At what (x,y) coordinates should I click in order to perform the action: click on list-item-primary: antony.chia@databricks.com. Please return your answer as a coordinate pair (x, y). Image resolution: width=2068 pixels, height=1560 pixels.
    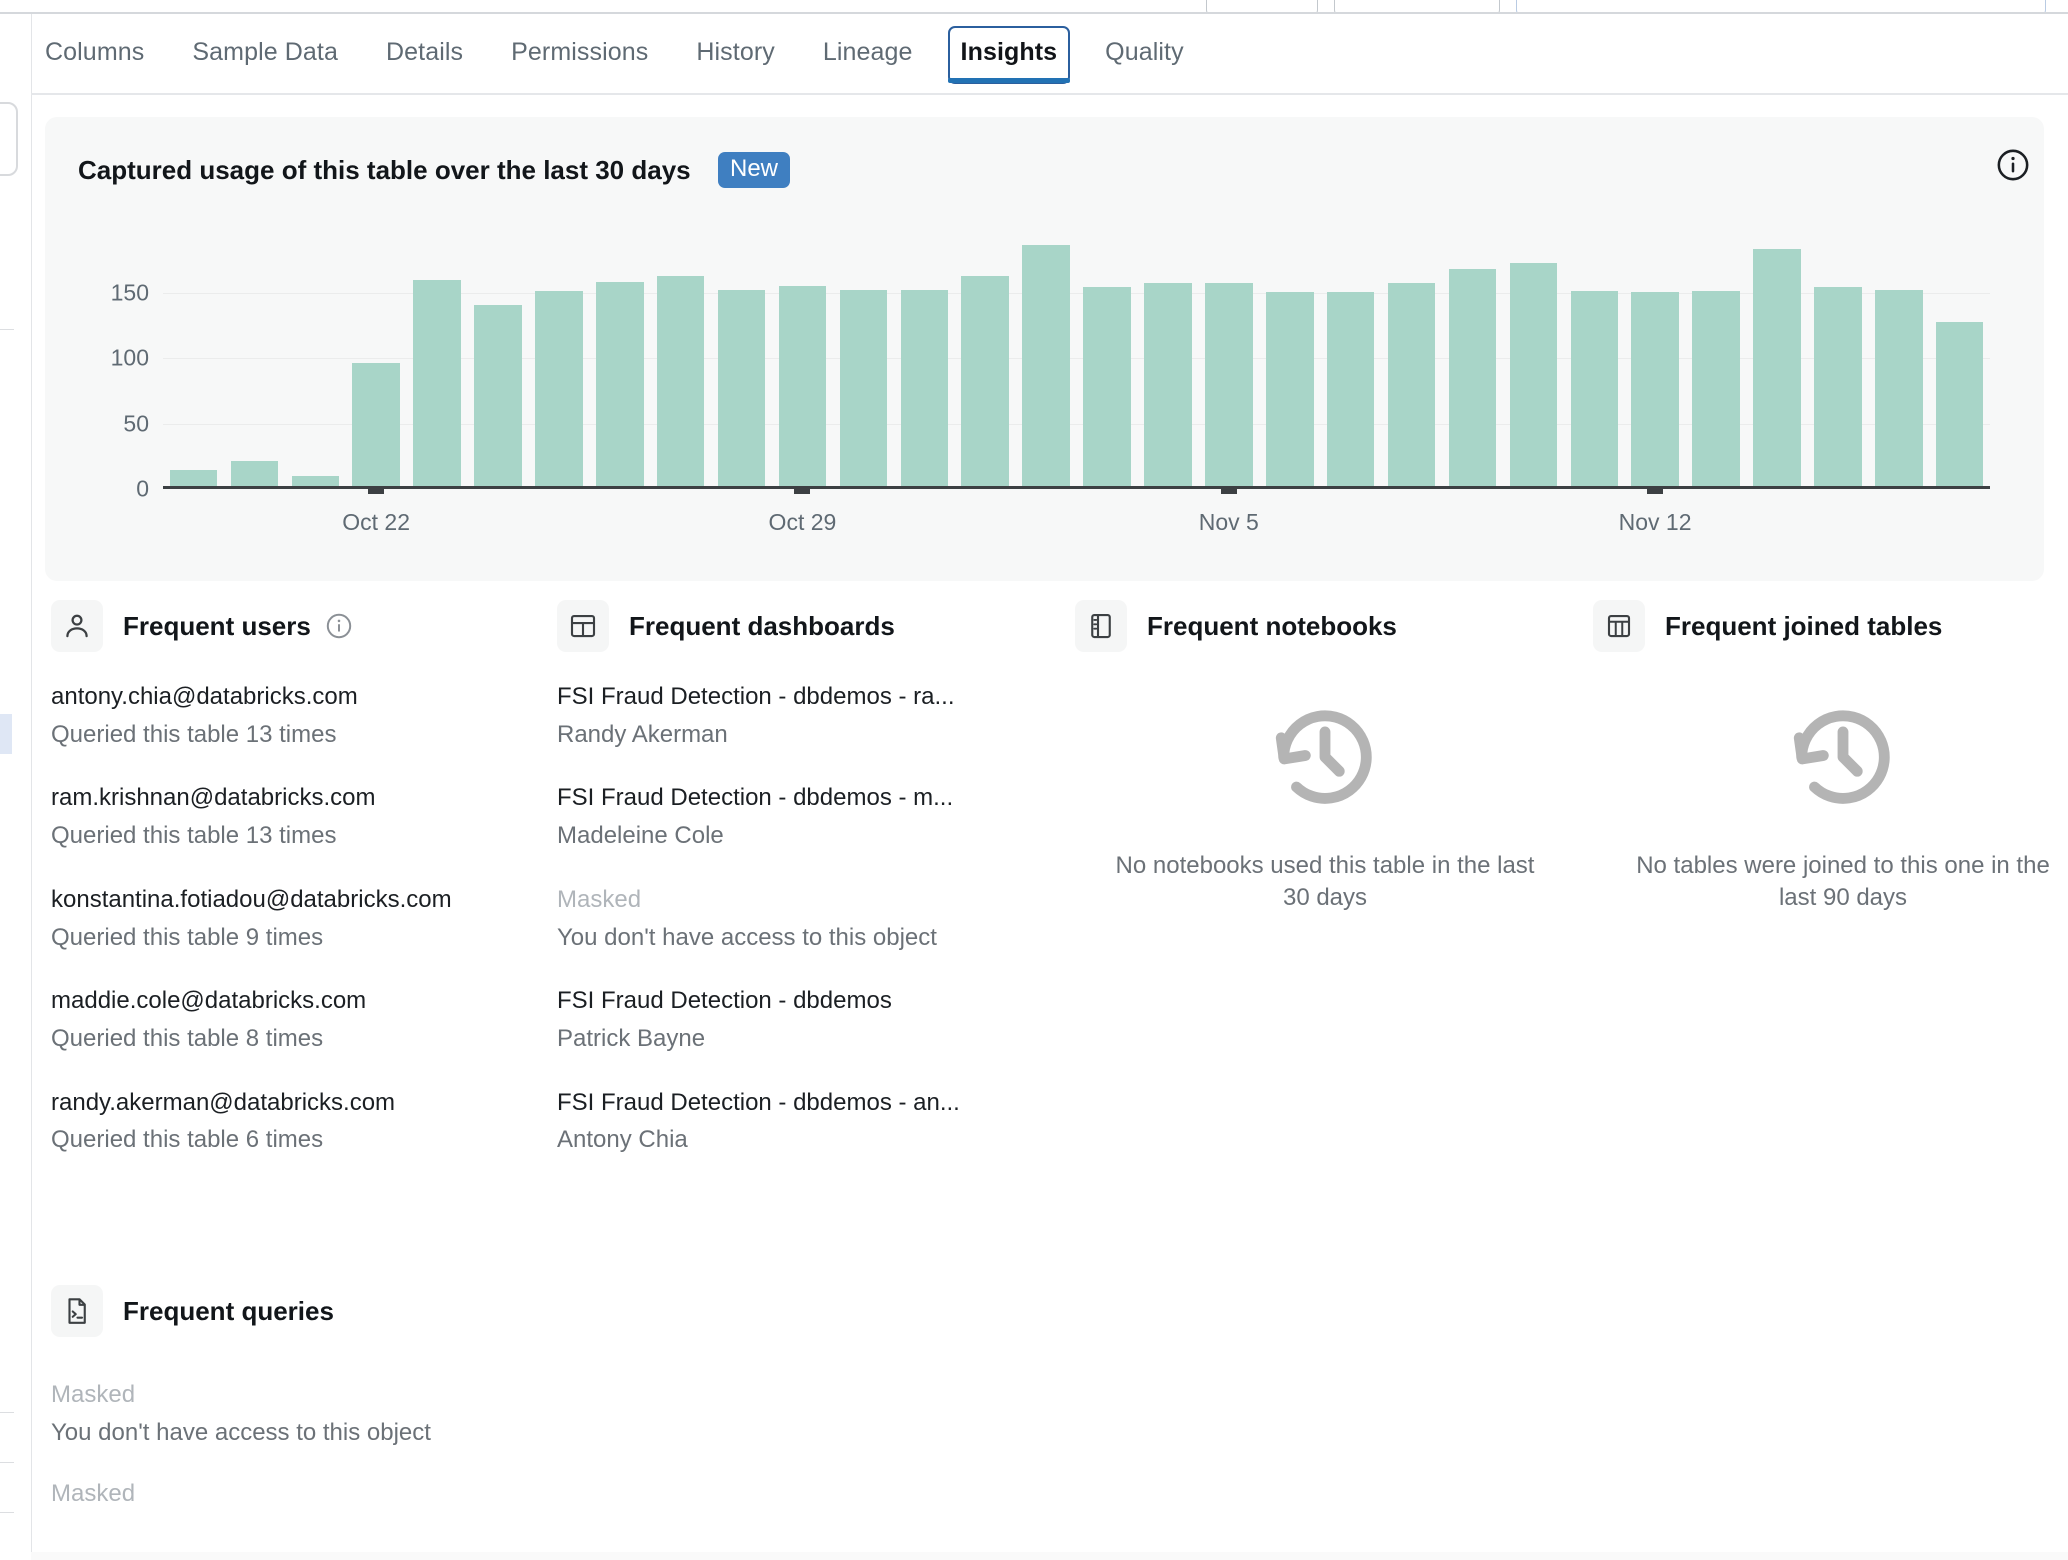
    Looking at the image, I should click on (204, 696).